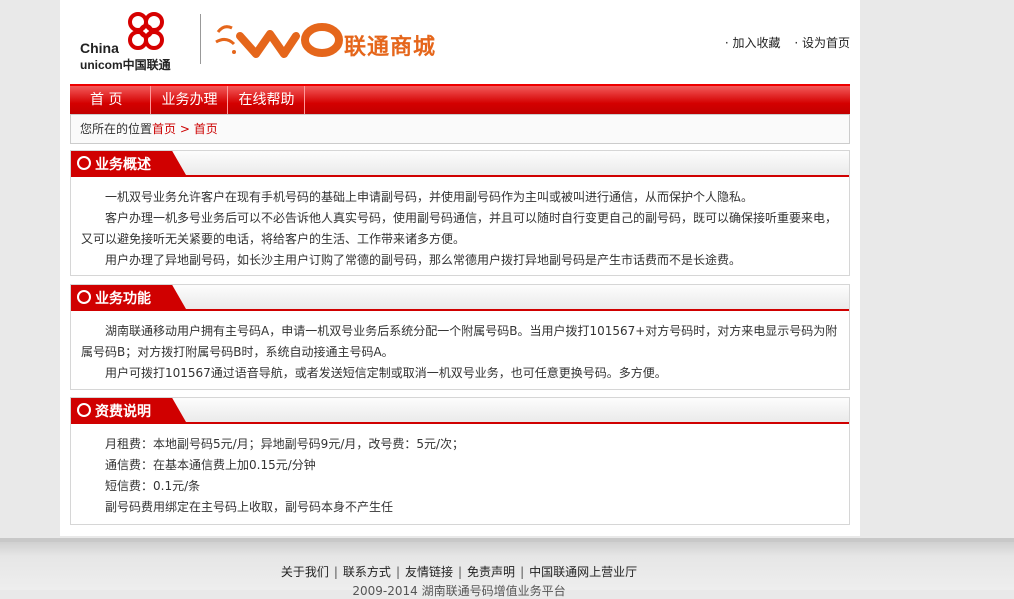 Image resolution: width=1014 pixels, height=599 pixels. Describe the element at coordinates (460, 99) in the screenshot. I see `main-nav: 首 页 业务办理 在线帮助` at that location.